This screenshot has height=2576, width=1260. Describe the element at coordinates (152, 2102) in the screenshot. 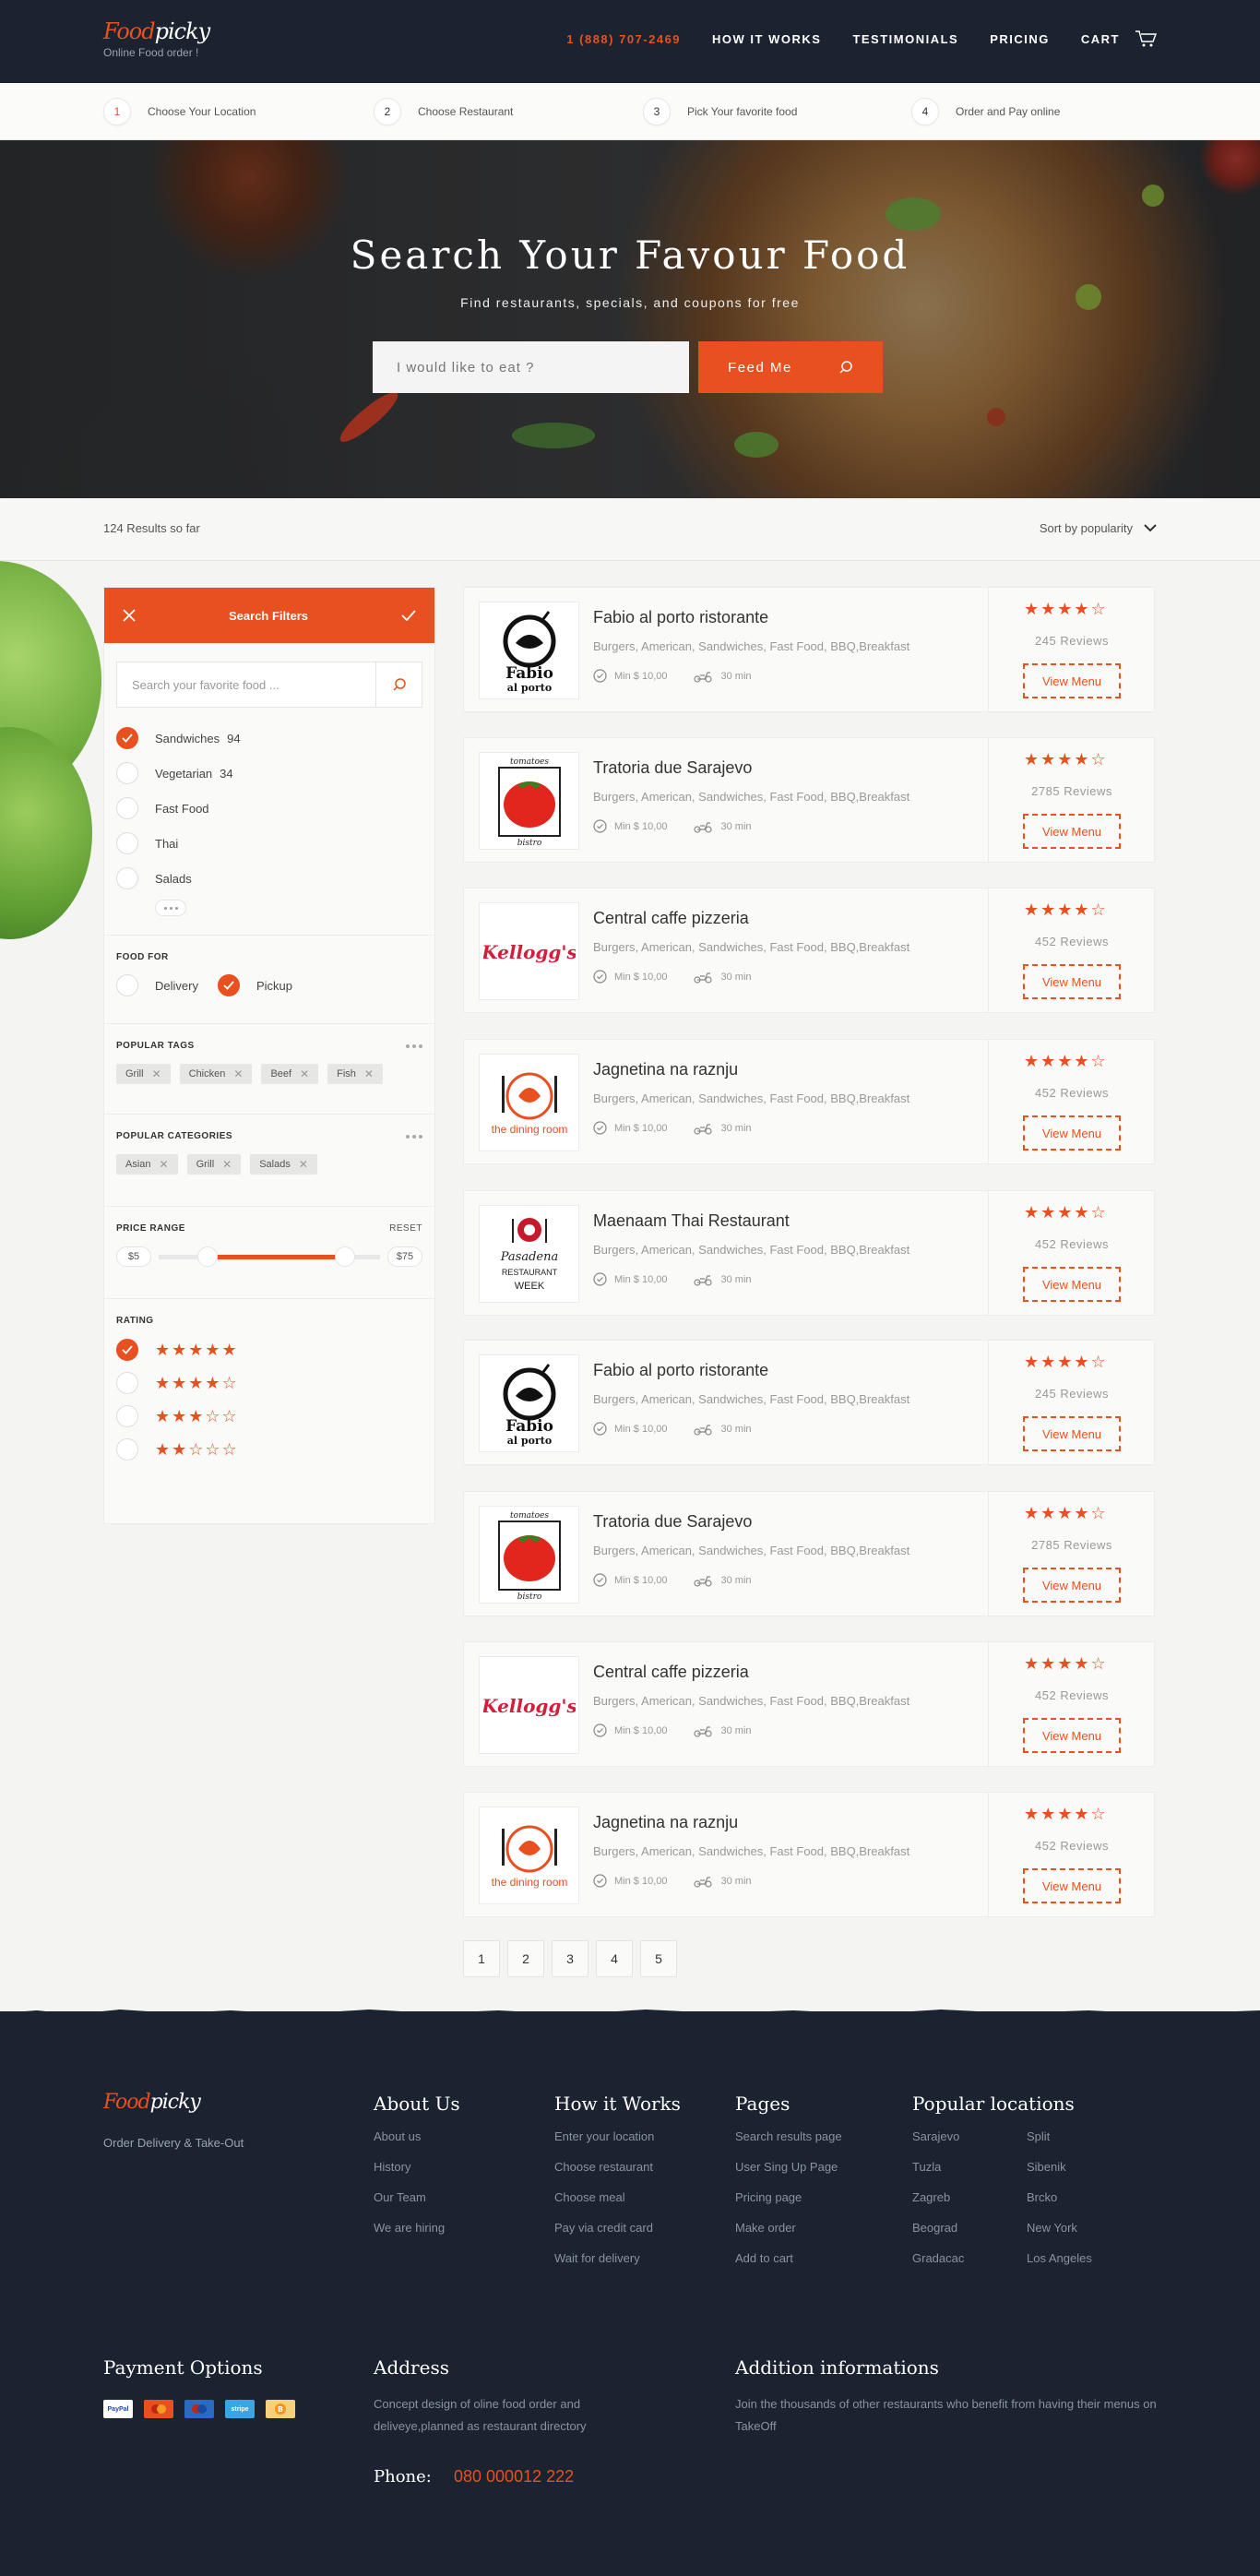

I see `footer-logo: Foodpicky` at that location.